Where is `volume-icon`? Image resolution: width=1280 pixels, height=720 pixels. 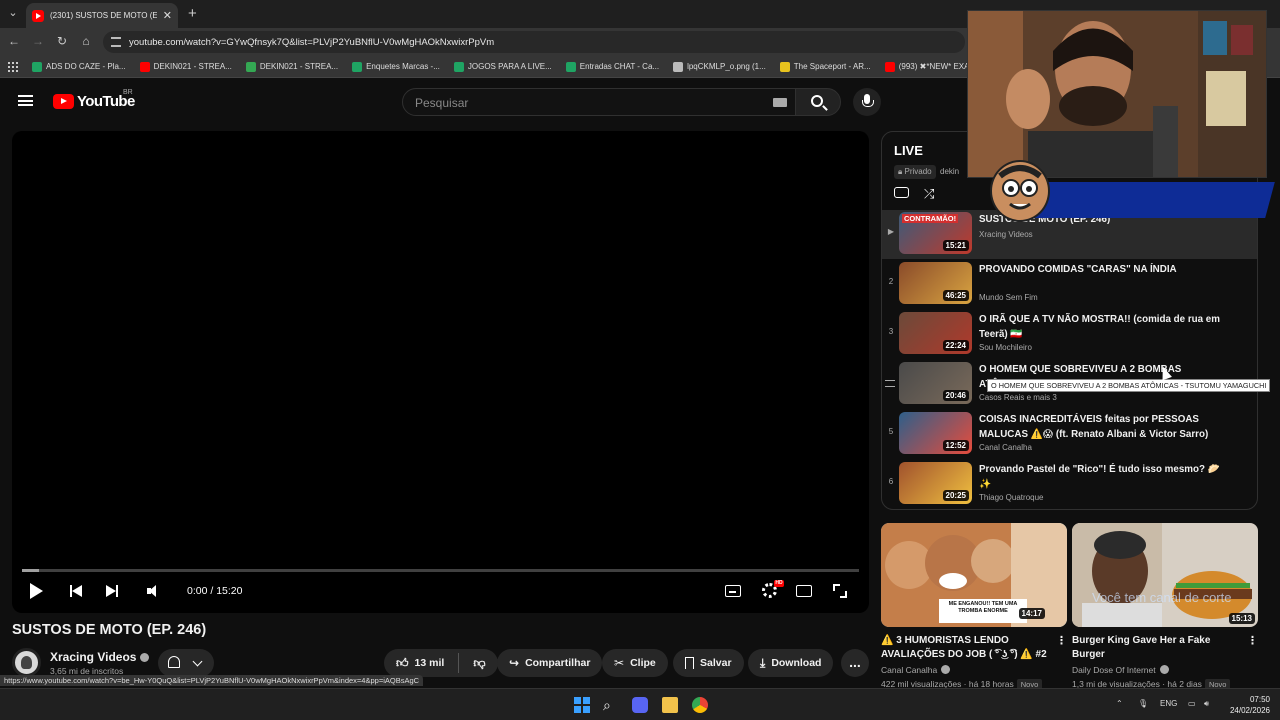
volume-icon is located at coordinates (154, 591).